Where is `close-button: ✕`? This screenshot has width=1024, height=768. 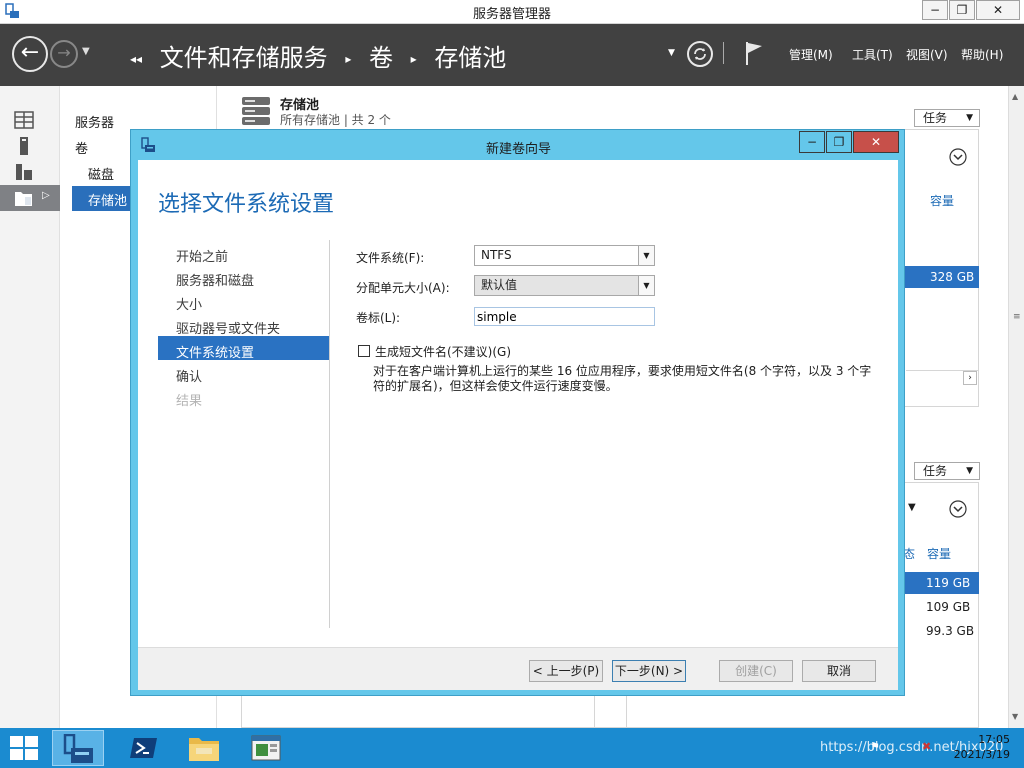
close-button: ✕ is located at coordinates (998, 10).